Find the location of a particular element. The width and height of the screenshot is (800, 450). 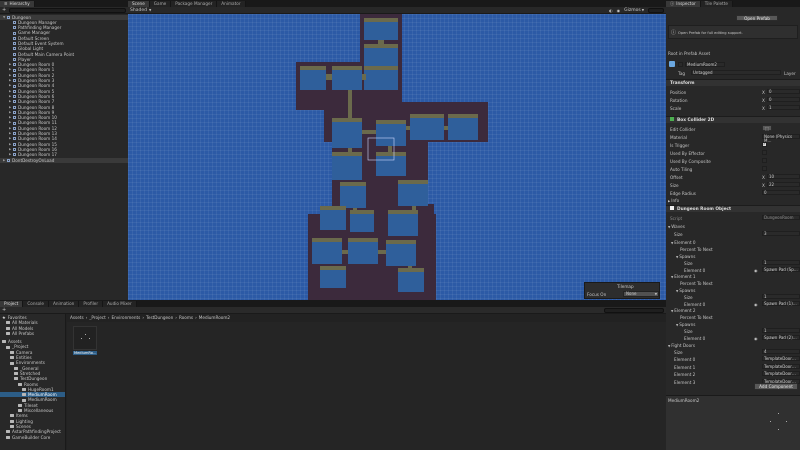

tab-package-manager: Package Manager is located at coordinates (194, 4).